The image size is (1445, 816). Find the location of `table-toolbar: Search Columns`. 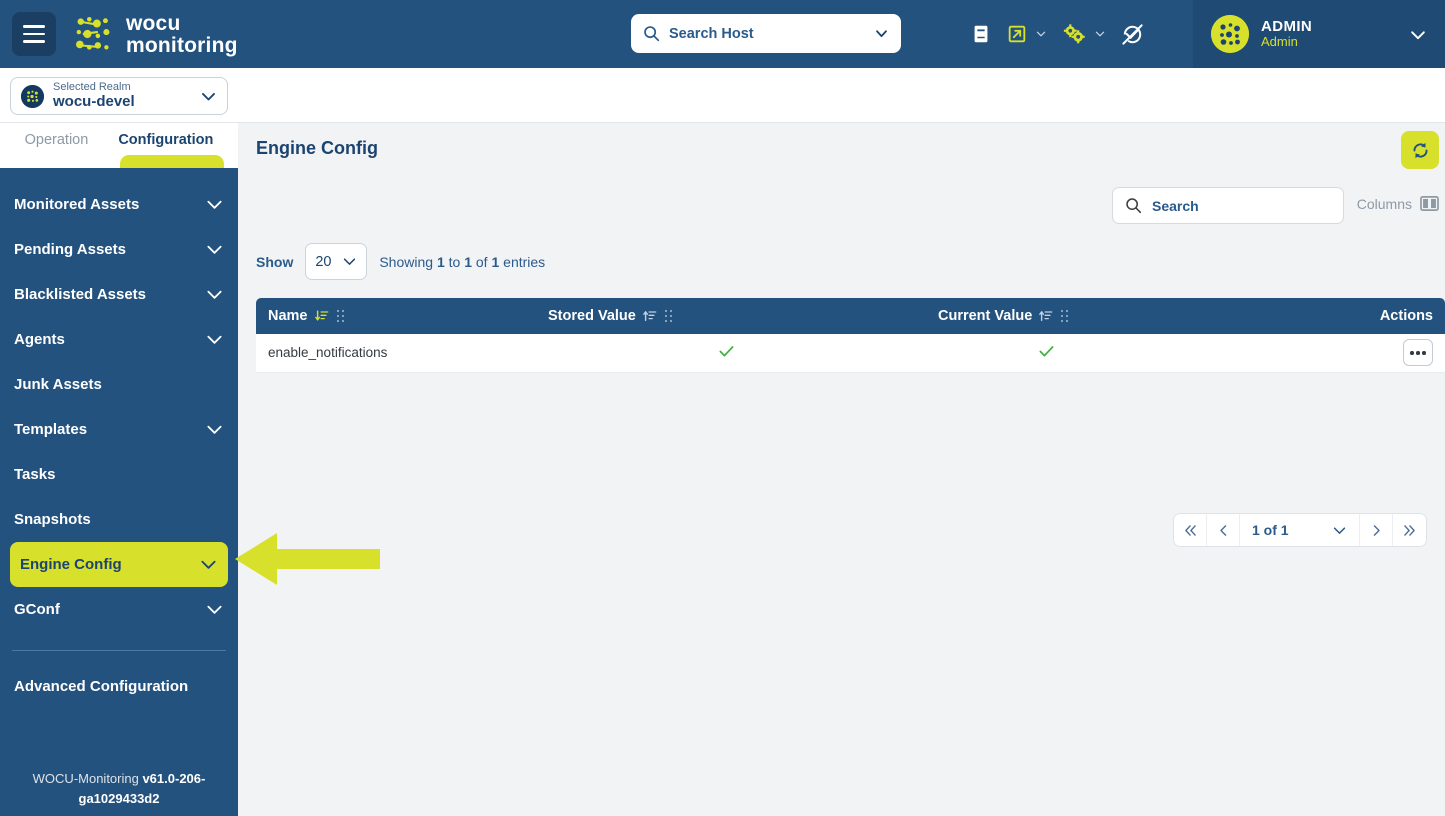

table-toolbar: Search Columns is located at coordinates (1195, 209).